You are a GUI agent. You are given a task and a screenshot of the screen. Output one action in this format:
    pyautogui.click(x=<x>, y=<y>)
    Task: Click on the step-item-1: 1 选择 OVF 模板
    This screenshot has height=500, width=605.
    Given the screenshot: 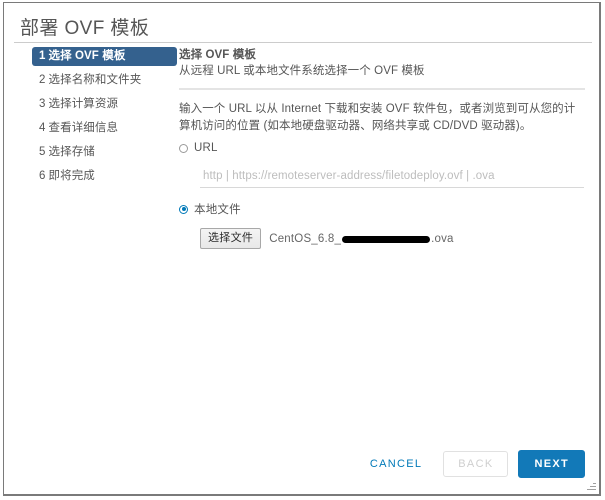 What is the action you would take?
    pyautogui.click(x=104, y=56)
    